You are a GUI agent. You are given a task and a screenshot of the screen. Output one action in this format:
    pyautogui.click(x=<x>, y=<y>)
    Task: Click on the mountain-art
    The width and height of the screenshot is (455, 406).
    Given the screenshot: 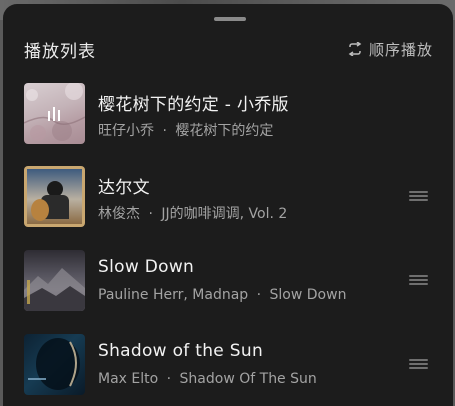 What is the action you would take?
    pyautogui.click(x=54, y=289)
    